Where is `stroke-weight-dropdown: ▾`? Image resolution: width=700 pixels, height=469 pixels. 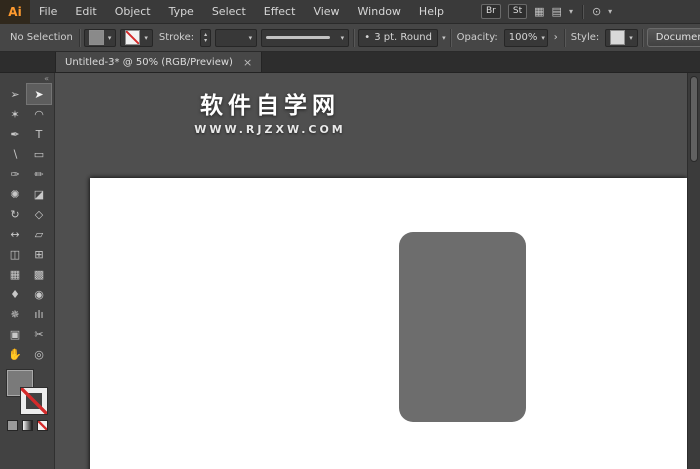
stroke-weight-dropdown: ▾ is located at coordinates (236, 37).